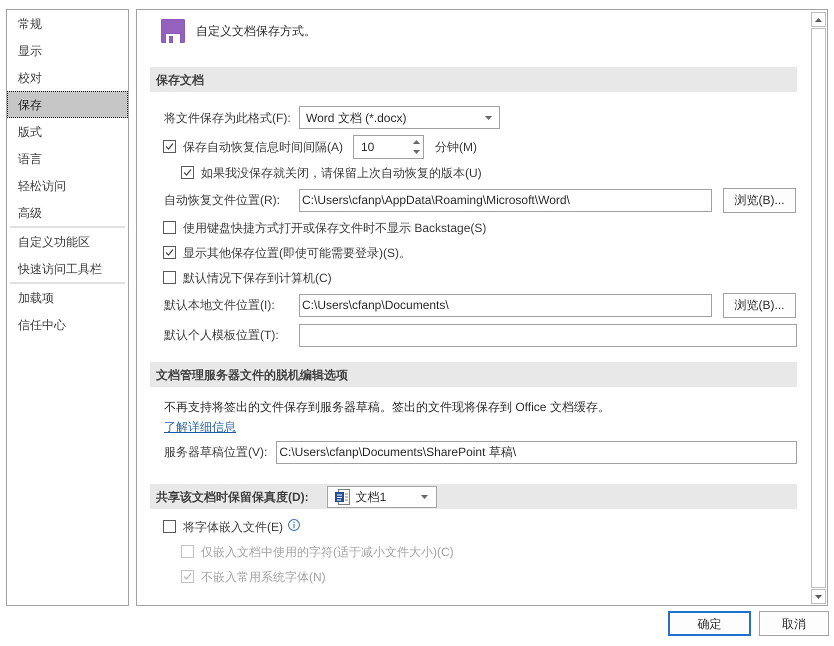  I want to click on sidebar-item: 轻松访问, so click(67, 185).